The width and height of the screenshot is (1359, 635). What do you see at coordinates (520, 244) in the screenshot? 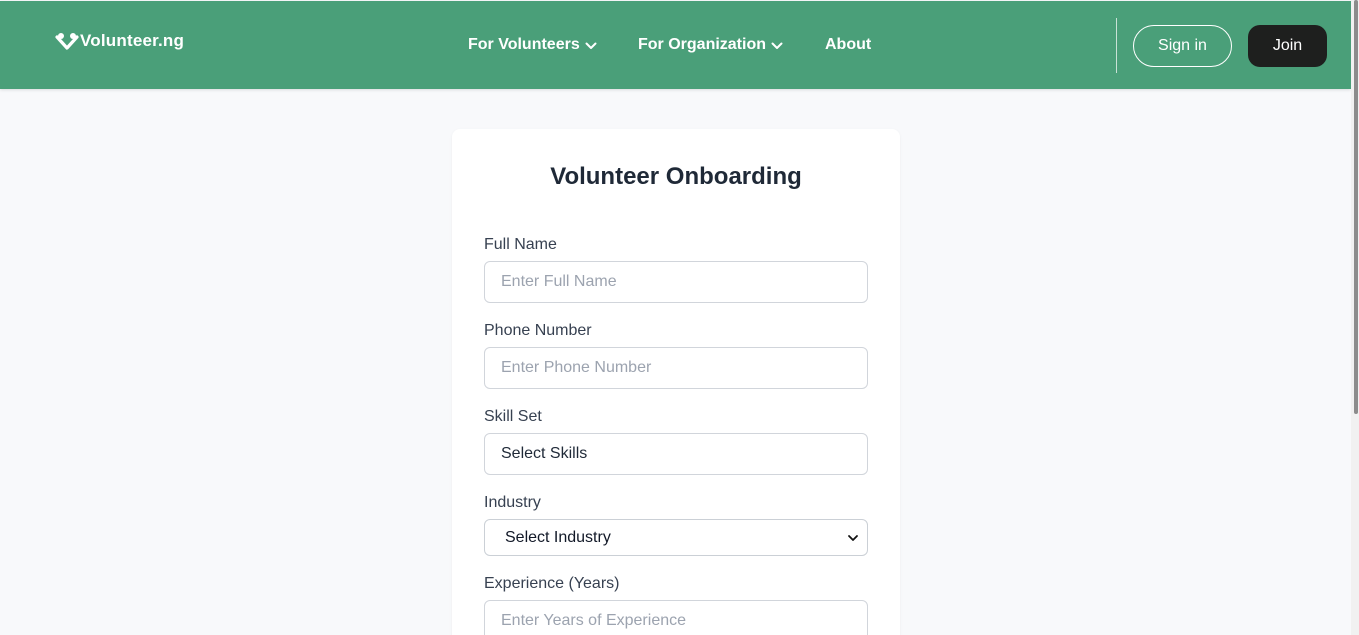
I see `full-name-label: Full Name` at bounding box center [520, 244].